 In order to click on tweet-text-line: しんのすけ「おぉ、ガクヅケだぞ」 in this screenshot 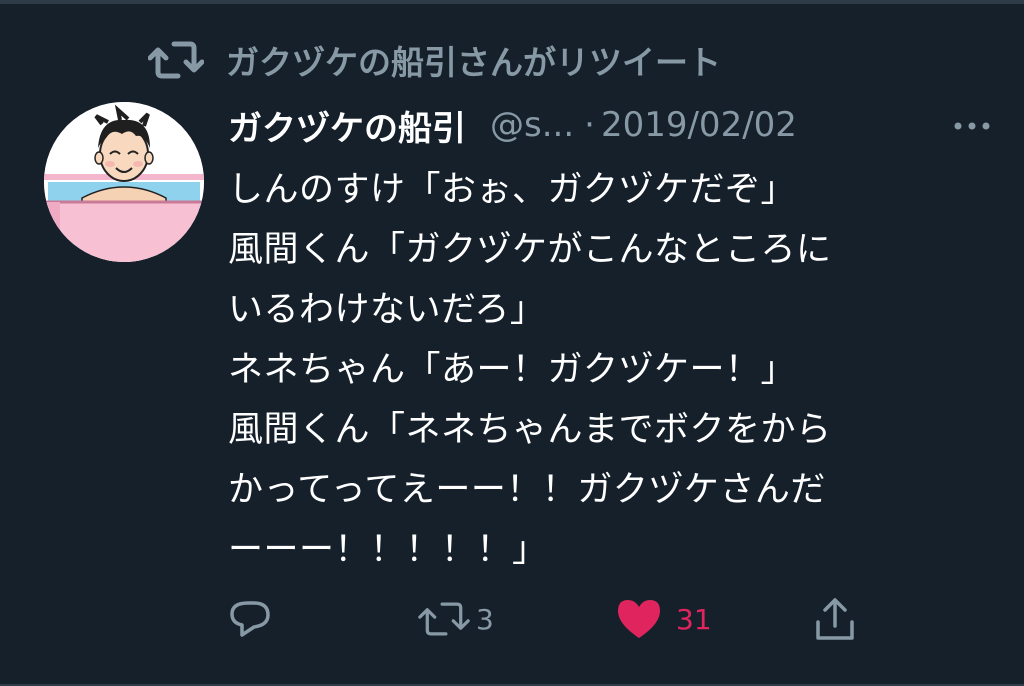, I will do `click(512, 190)`.